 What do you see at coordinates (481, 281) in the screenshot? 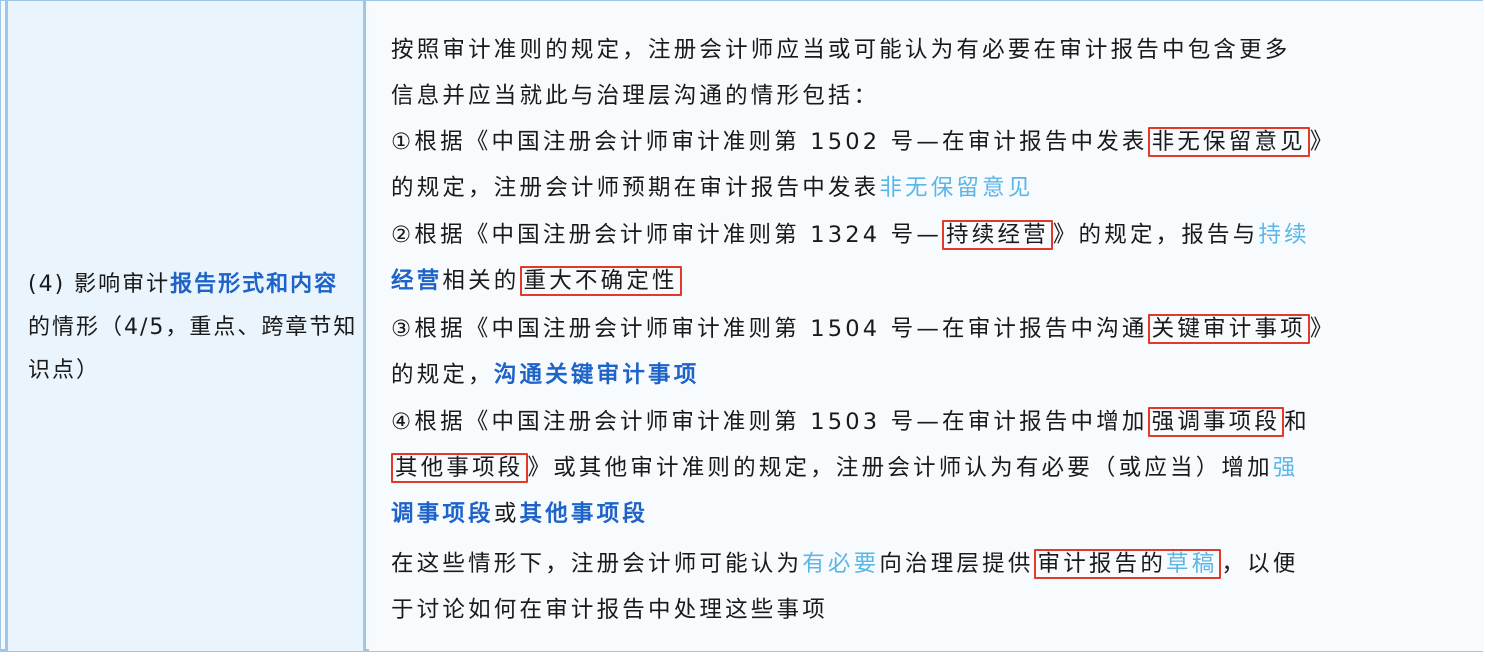
I see `item-2-text-2: 相关的` at bounding box center [481, 281].